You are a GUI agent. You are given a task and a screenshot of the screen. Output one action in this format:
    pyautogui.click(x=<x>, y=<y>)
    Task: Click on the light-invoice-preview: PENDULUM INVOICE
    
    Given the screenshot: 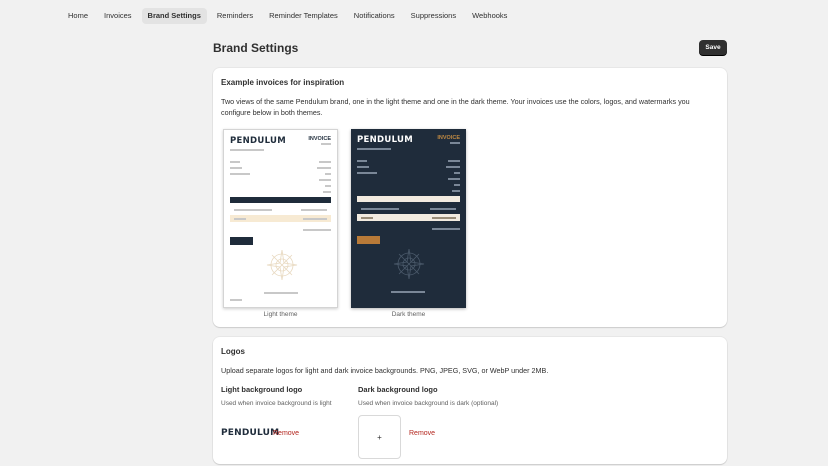 What is the action you would take?
    pyautogui.click(x=280, y=218)
    